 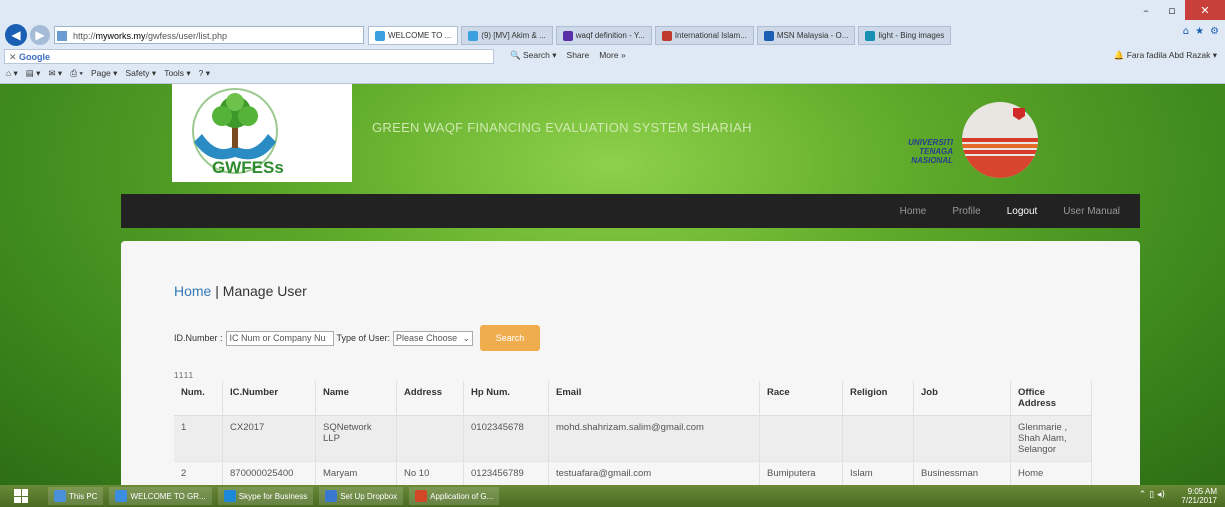 What do you see at coordinates (84, 36) in the screenshot?
I see `address-prefix: http://` at bounding box center [84, 36].